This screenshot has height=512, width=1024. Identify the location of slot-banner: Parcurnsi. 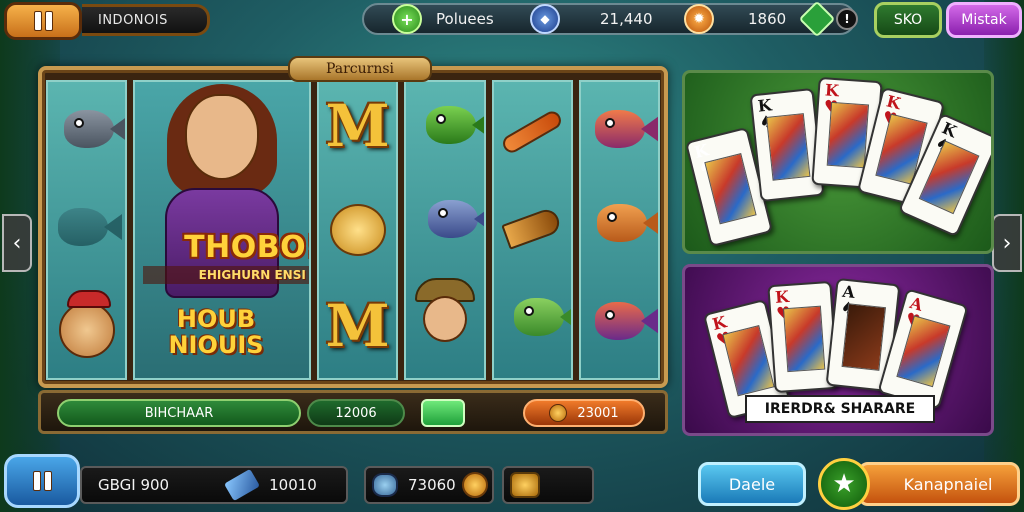
(360, 69).